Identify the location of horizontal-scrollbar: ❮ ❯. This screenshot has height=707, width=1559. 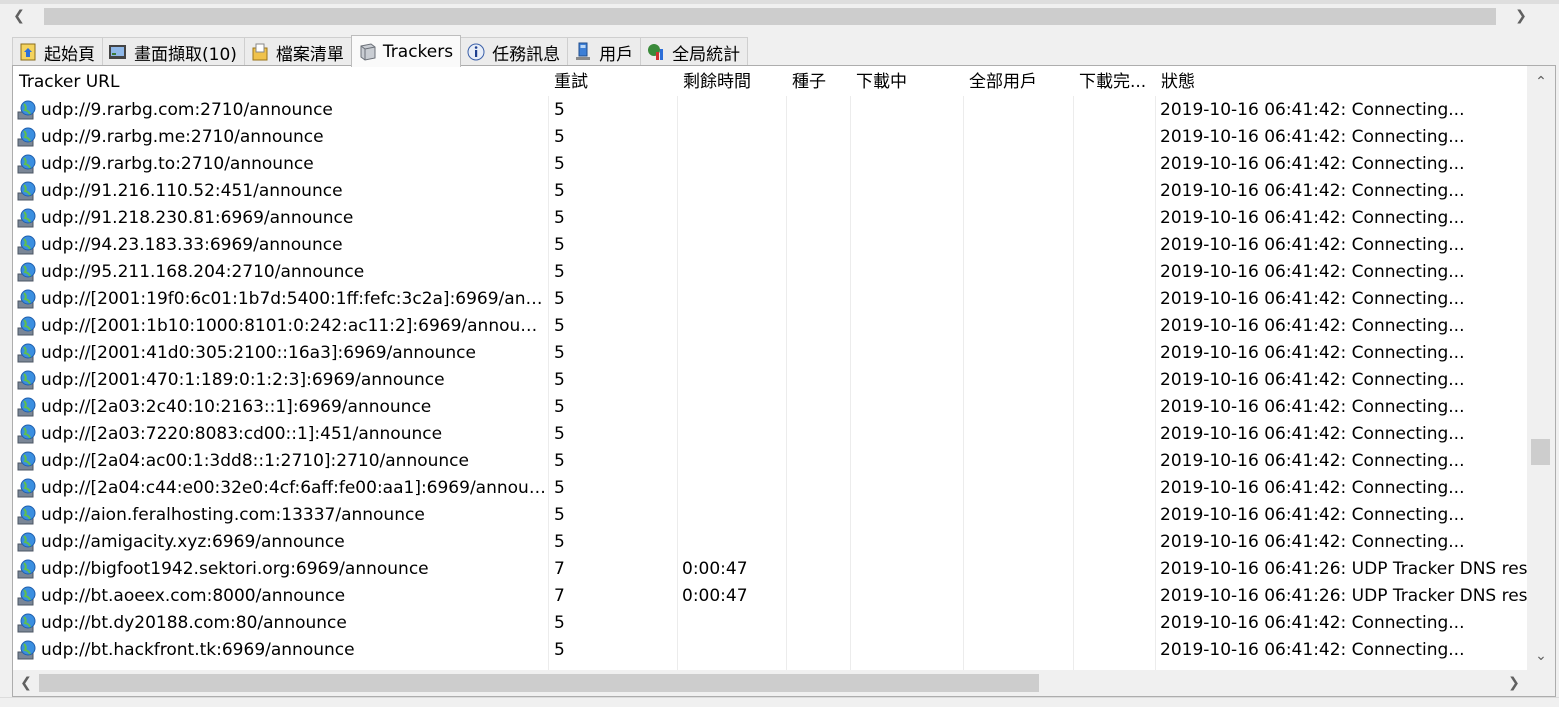
(770, 683).